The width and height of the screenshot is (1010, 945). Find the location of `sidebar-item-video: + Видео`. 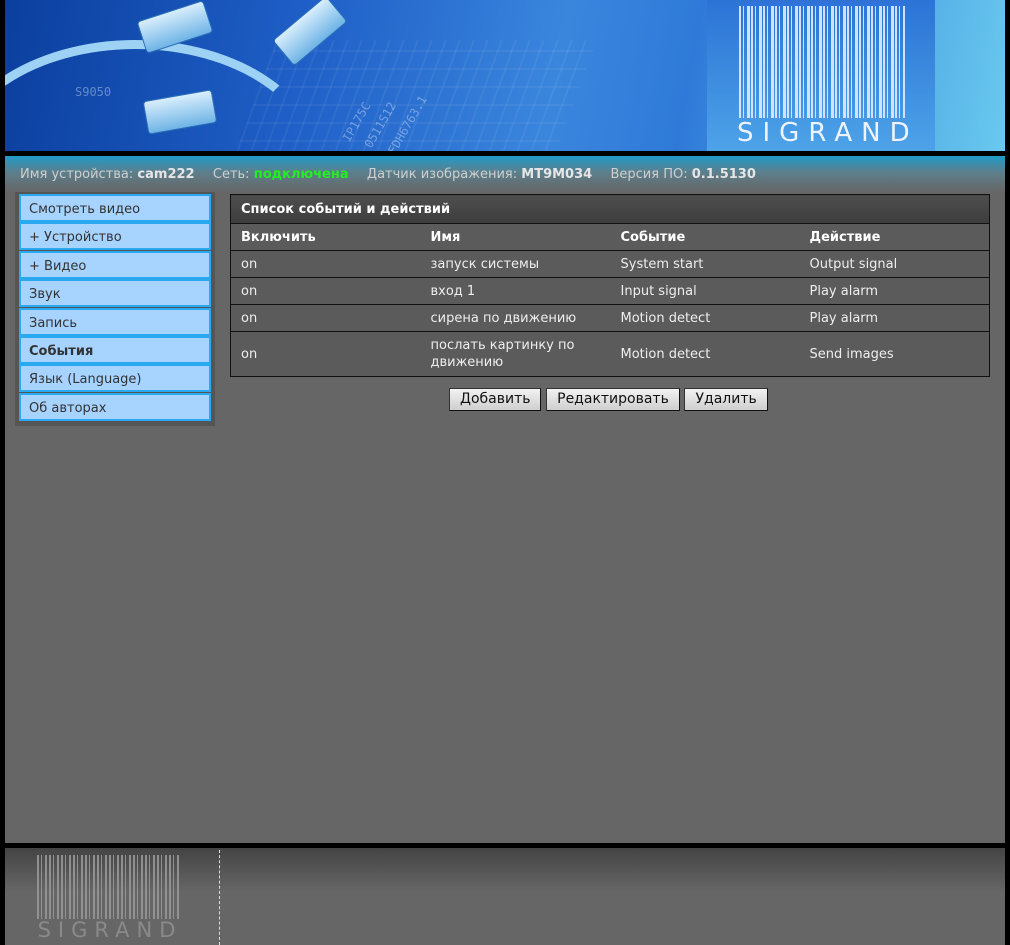

sidebar-item-video: + Видео is located at coordinates (115, 264).